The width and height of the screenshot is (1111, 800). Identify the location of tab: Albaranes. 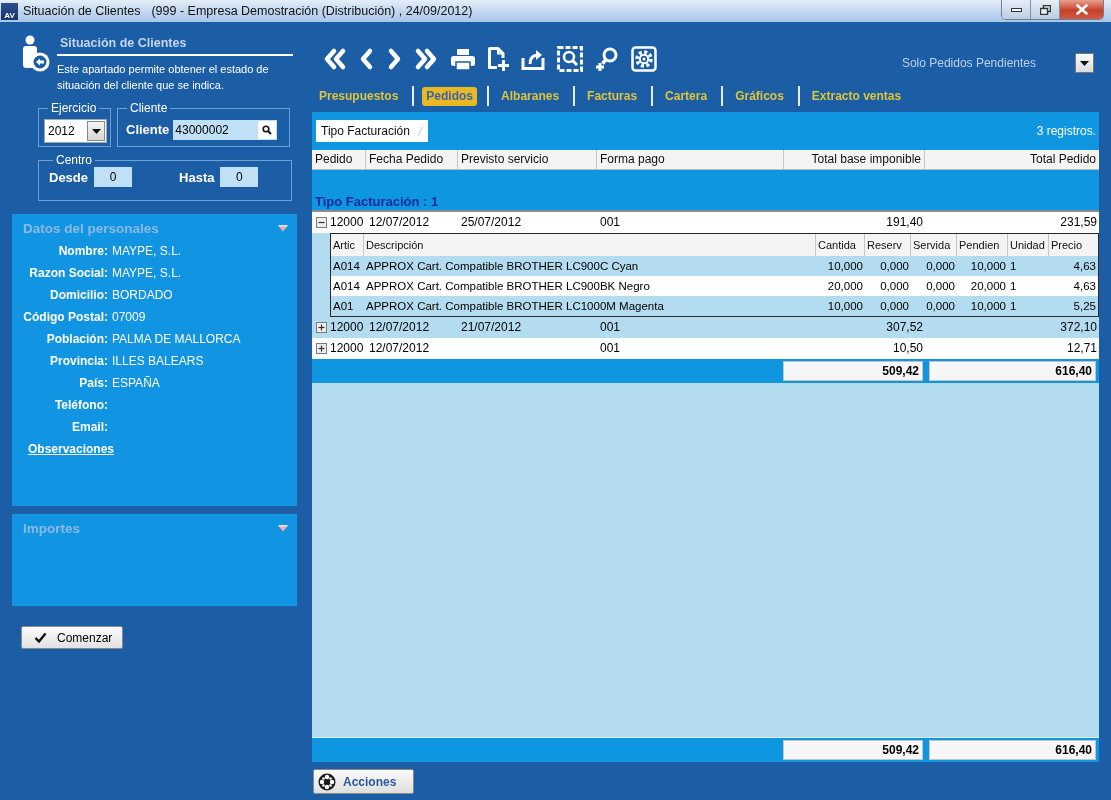
(530, 96).